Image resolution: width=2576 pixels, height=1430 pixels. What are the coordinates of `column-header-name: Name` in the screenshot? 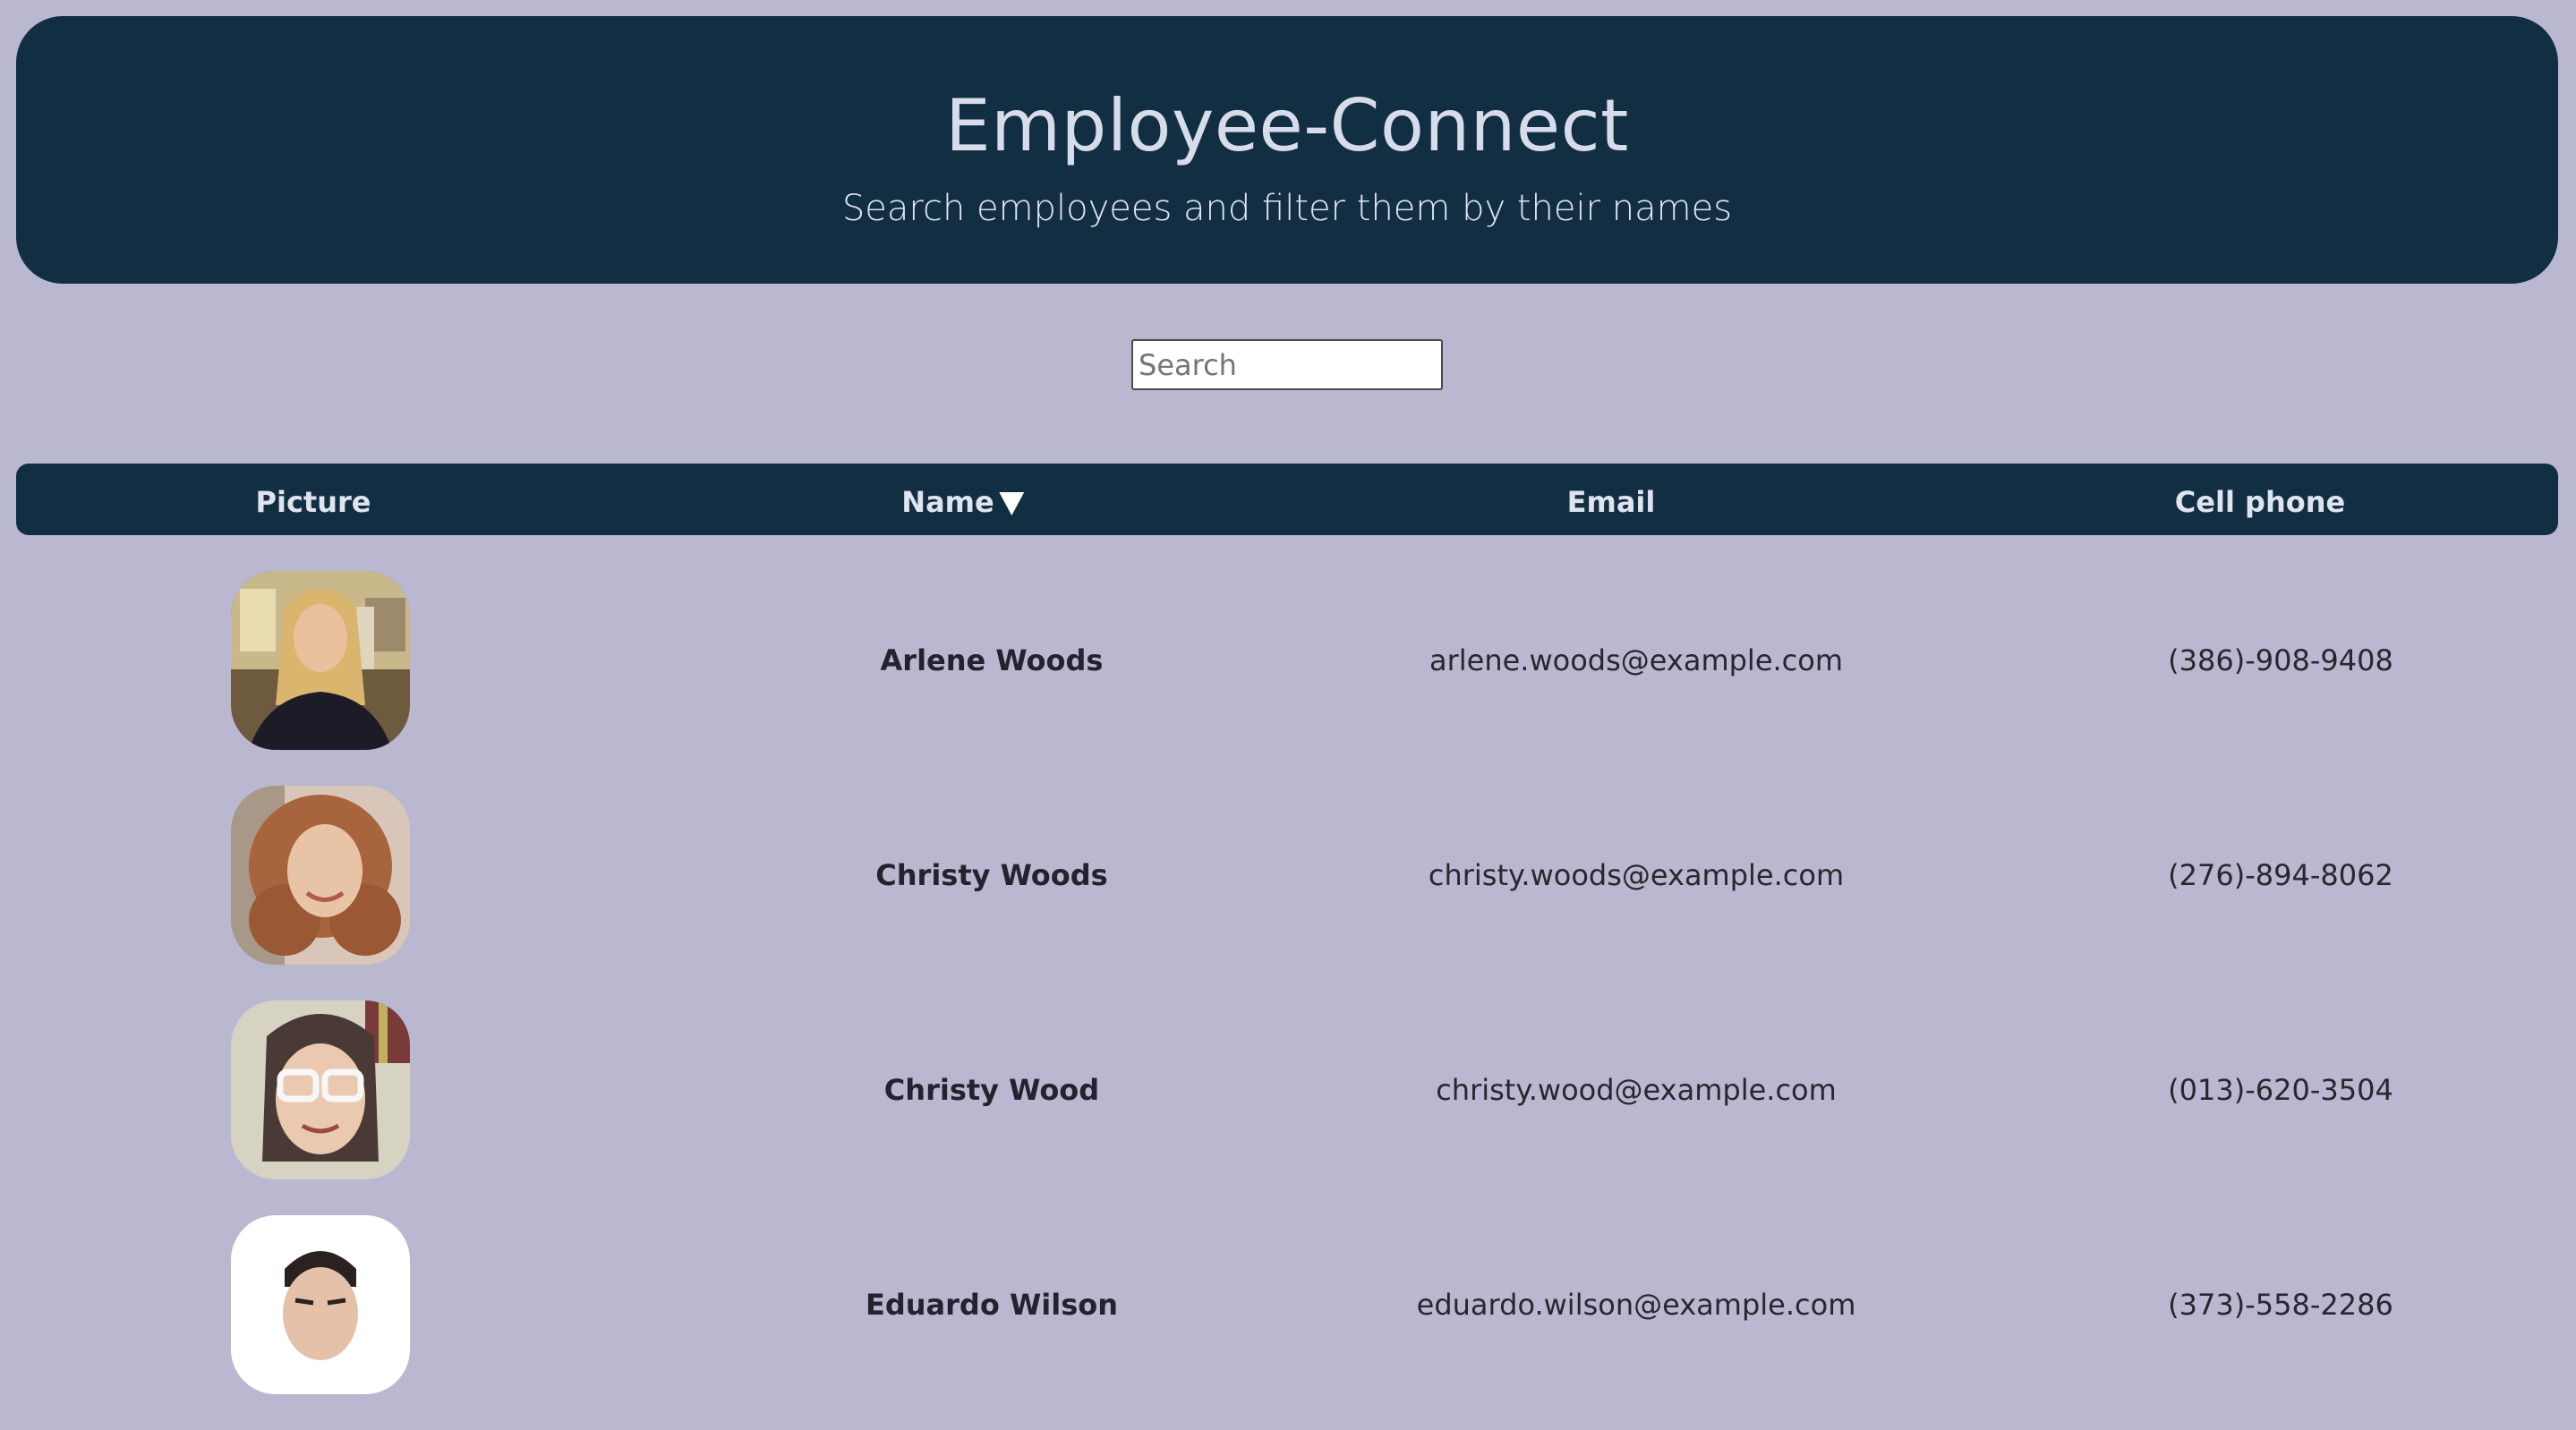 It's located at (963, 502).